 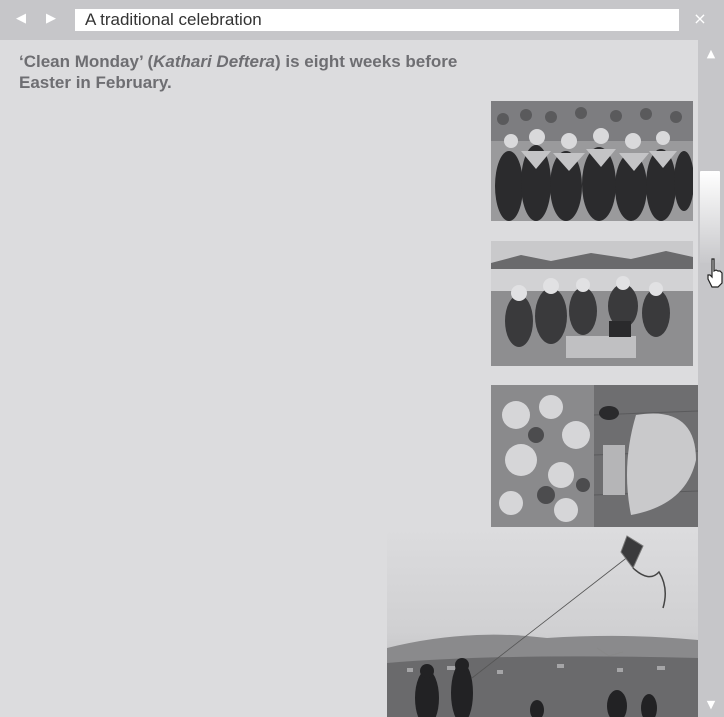 What do you see at coordinates (700, 19) in the screenshot?
I see `close-icon: ×` at bounding box center [700, 19].